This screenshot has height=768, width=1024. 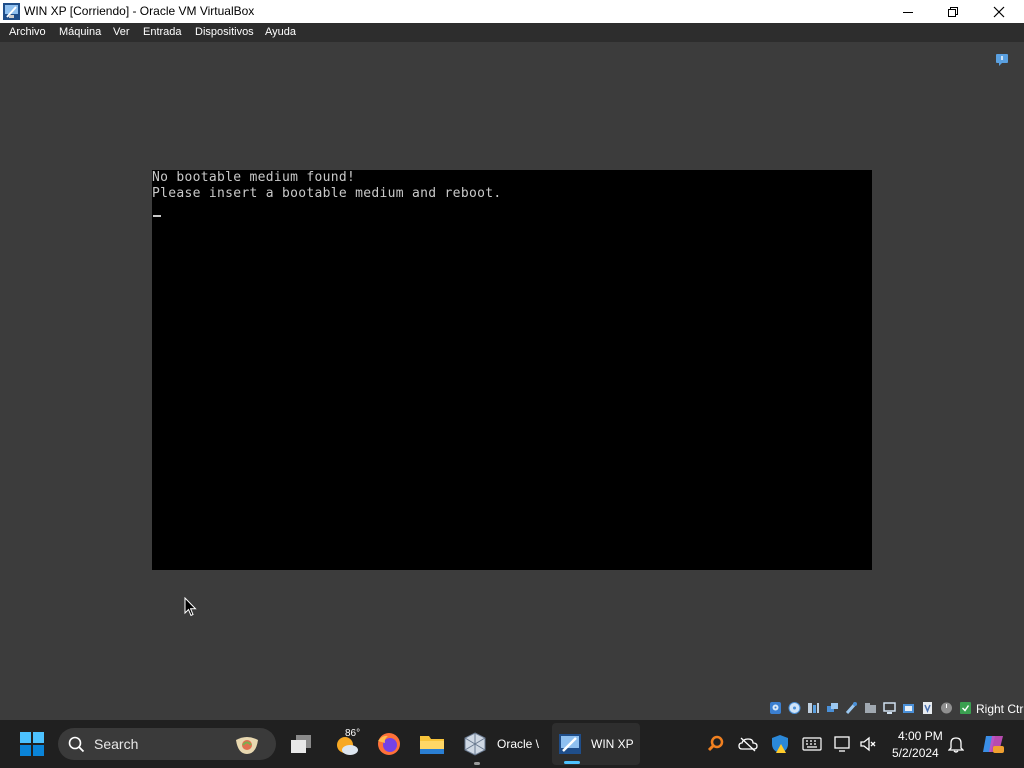 I want to click on tray-security, so click(x=780, y=744).